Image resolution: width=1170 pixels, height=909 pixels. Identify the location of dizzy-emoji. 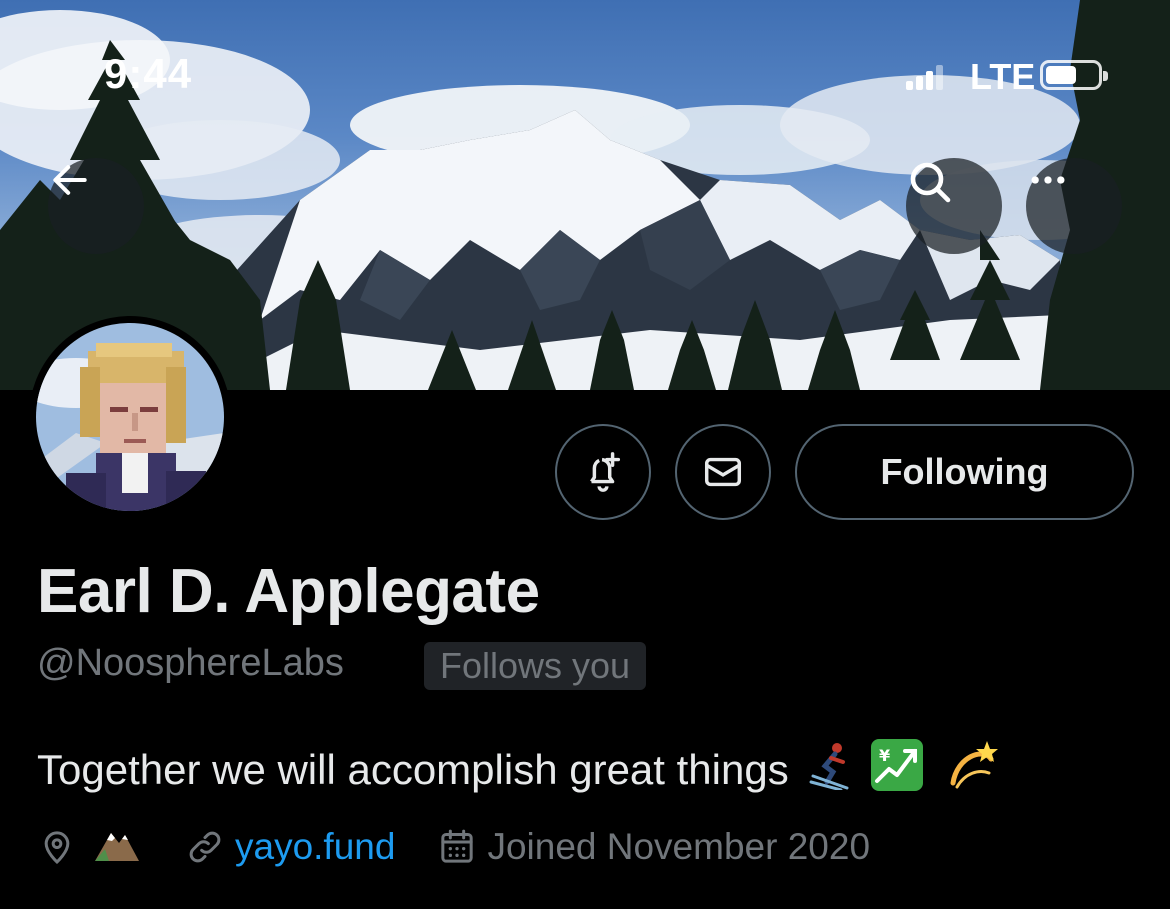
(971, 770).